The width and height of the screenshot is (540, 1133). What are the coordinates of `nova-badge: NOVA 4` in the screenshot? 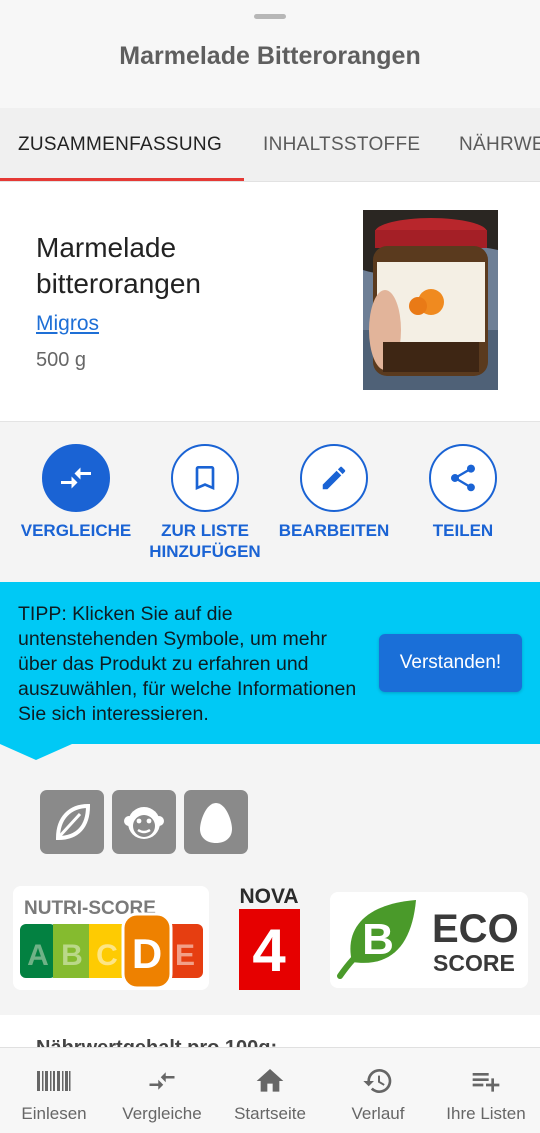 It's located at (269, 937).